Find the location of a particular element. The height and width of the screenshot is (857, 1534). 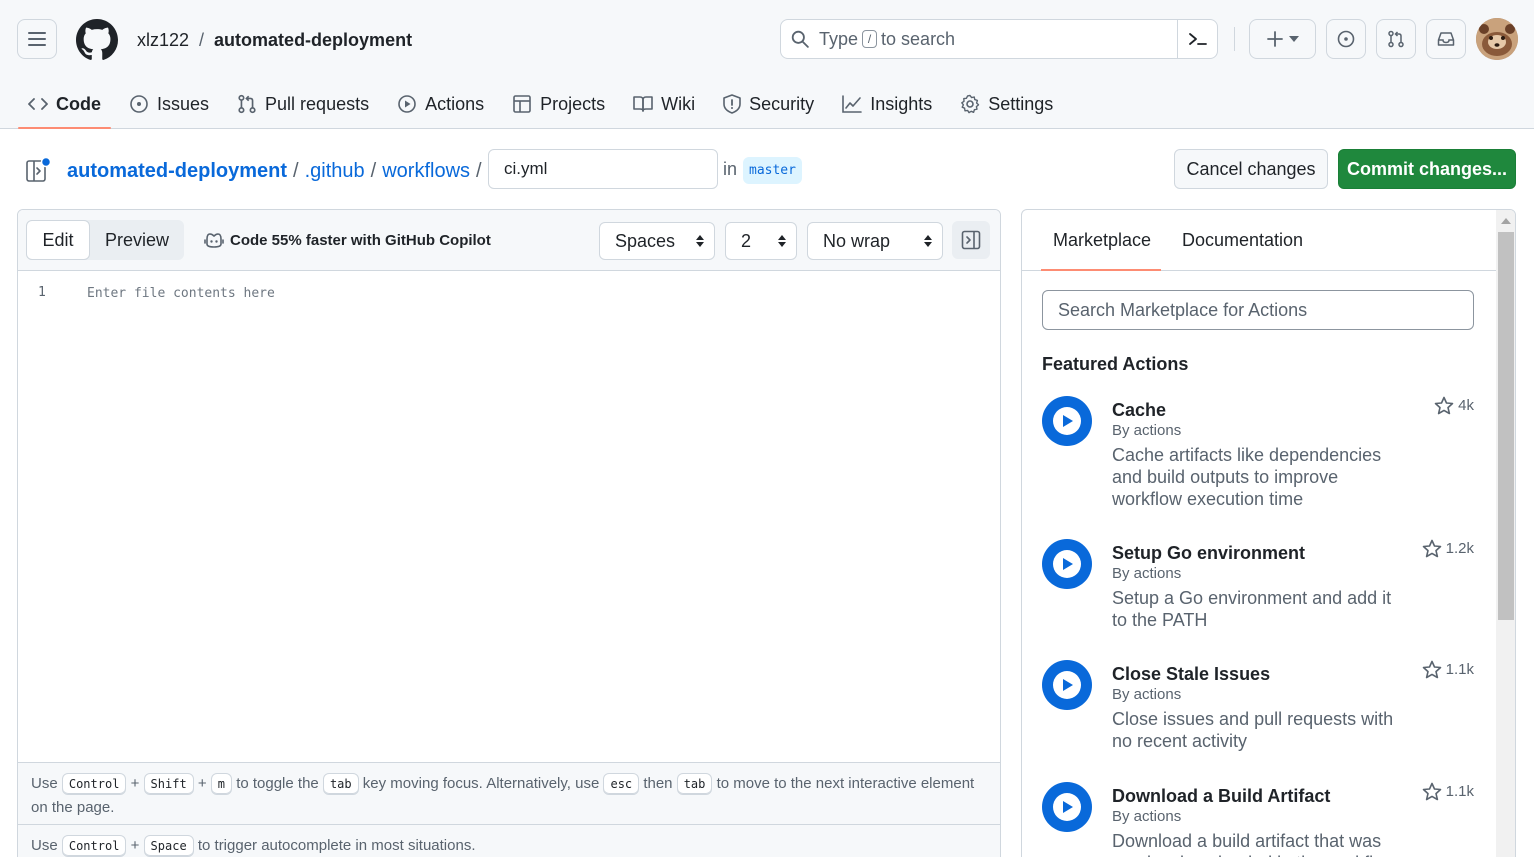

tab-wiki: Wiki is located at coordinates (664, 104).